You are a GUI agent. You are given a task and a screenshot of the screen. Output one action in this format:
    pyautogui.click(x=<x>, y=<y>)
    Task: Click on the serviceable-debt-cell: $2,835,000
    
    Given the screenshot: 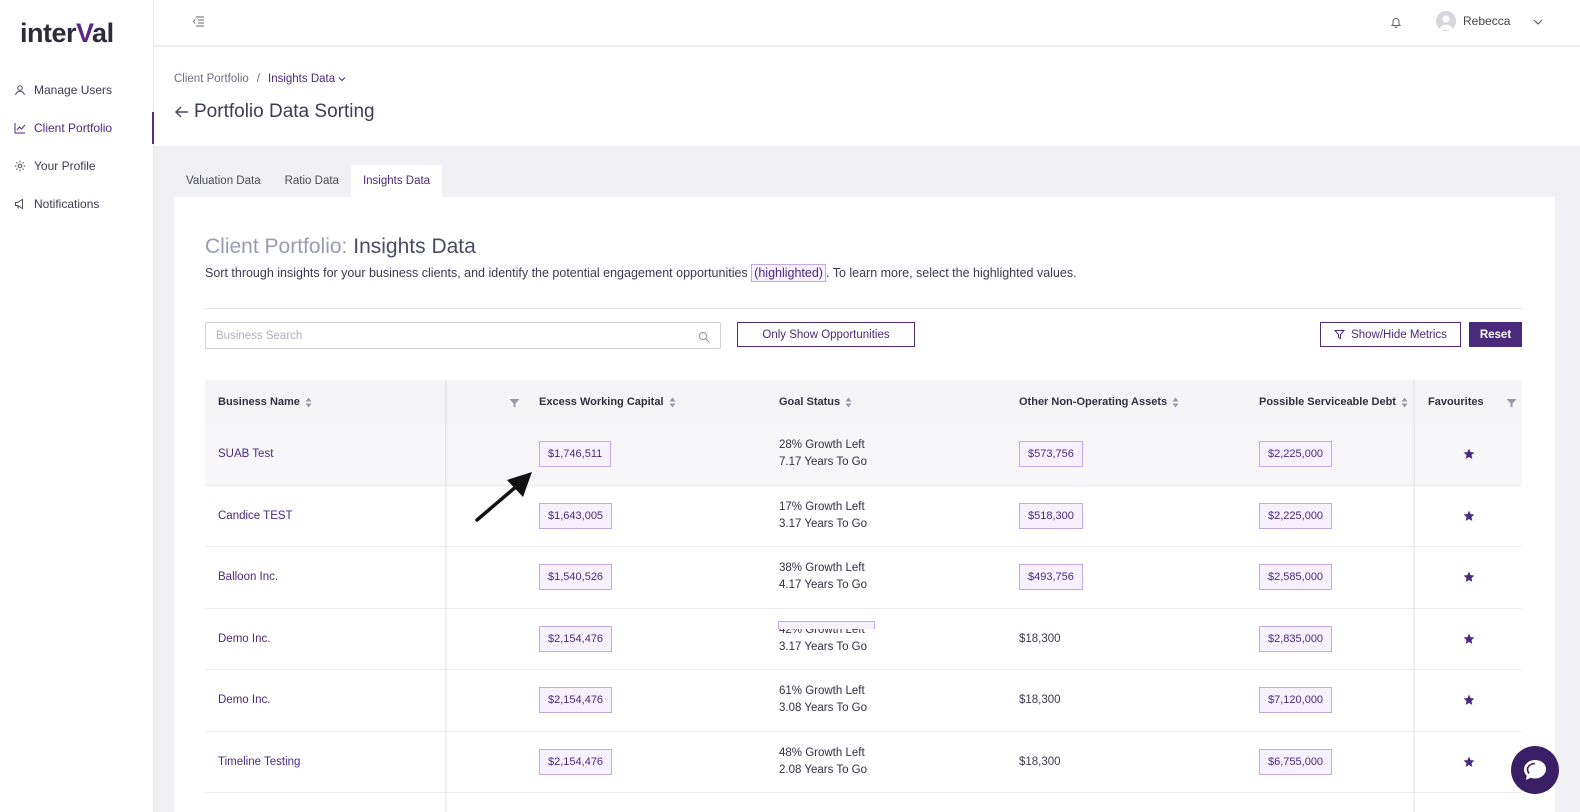 What is the action you would take?
    pyautogui.click(x=1296, y=639)
    